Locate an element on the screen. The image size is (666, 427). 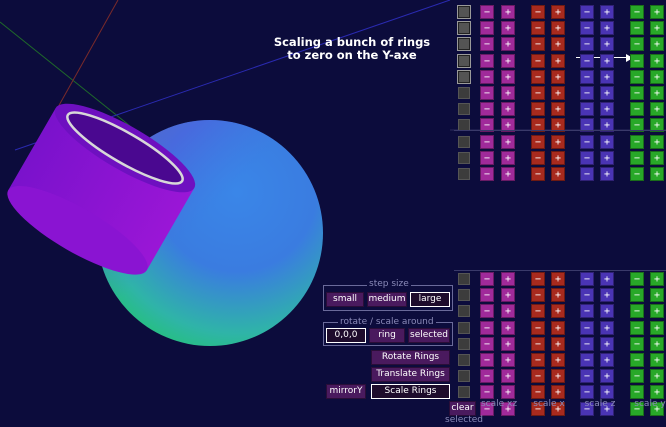
mirror-y-button: mirrorY is located at coordinates (346, 391).